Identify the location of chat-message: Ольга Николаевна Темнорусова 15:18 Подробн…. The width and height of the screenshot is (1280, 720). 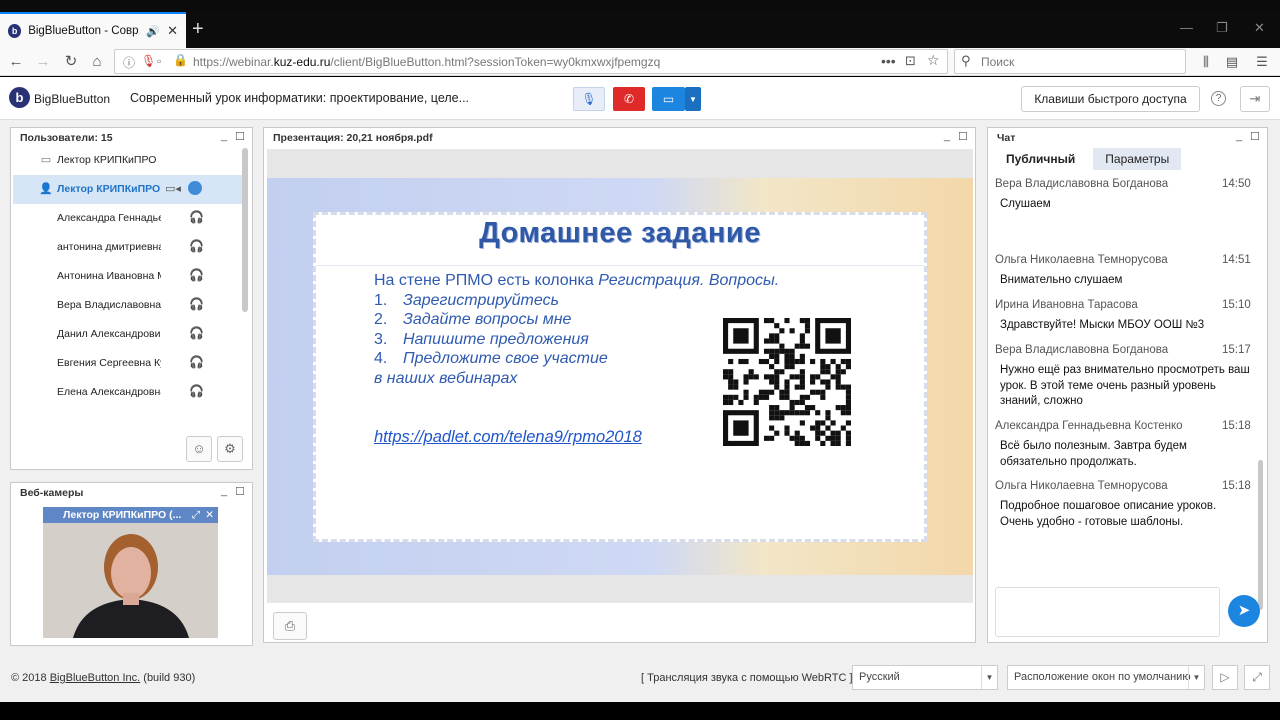
(1122, 510).